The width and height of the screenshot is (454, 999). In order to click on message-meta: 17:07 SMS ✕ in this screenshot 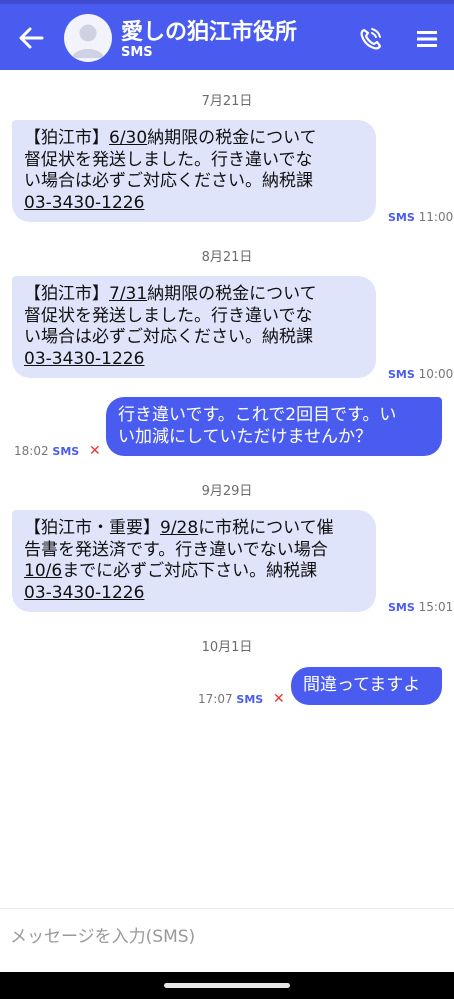, I will do `click(241, 699)`.